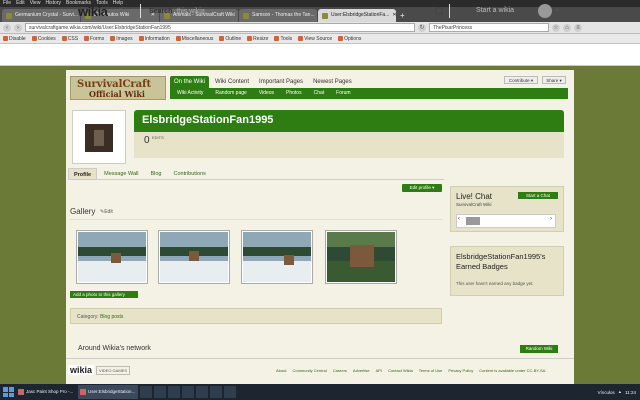 The width and height of the screenshot is (640, 400). Describe the element at coordinates (121, 39) in the screenshot. I see `bookmark-item: Images` at that location.